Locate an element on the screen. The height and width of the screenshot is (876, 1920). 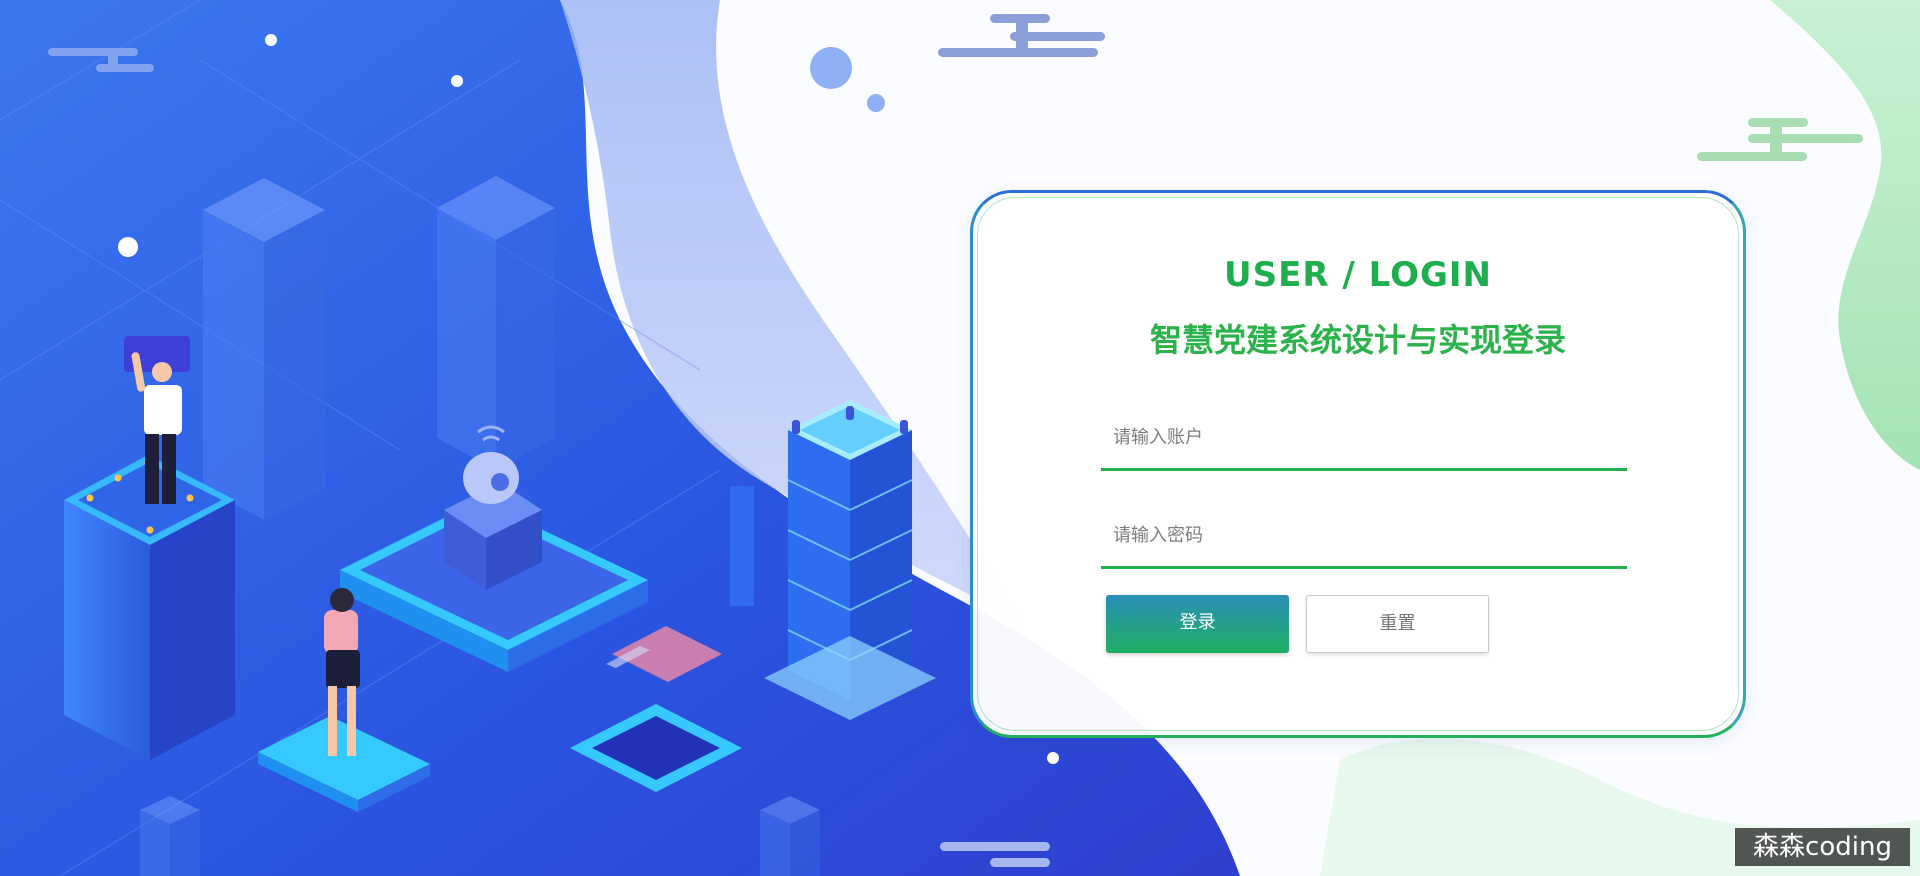
login-title: USER / LOGIN is located at coordinates (1358, 275).